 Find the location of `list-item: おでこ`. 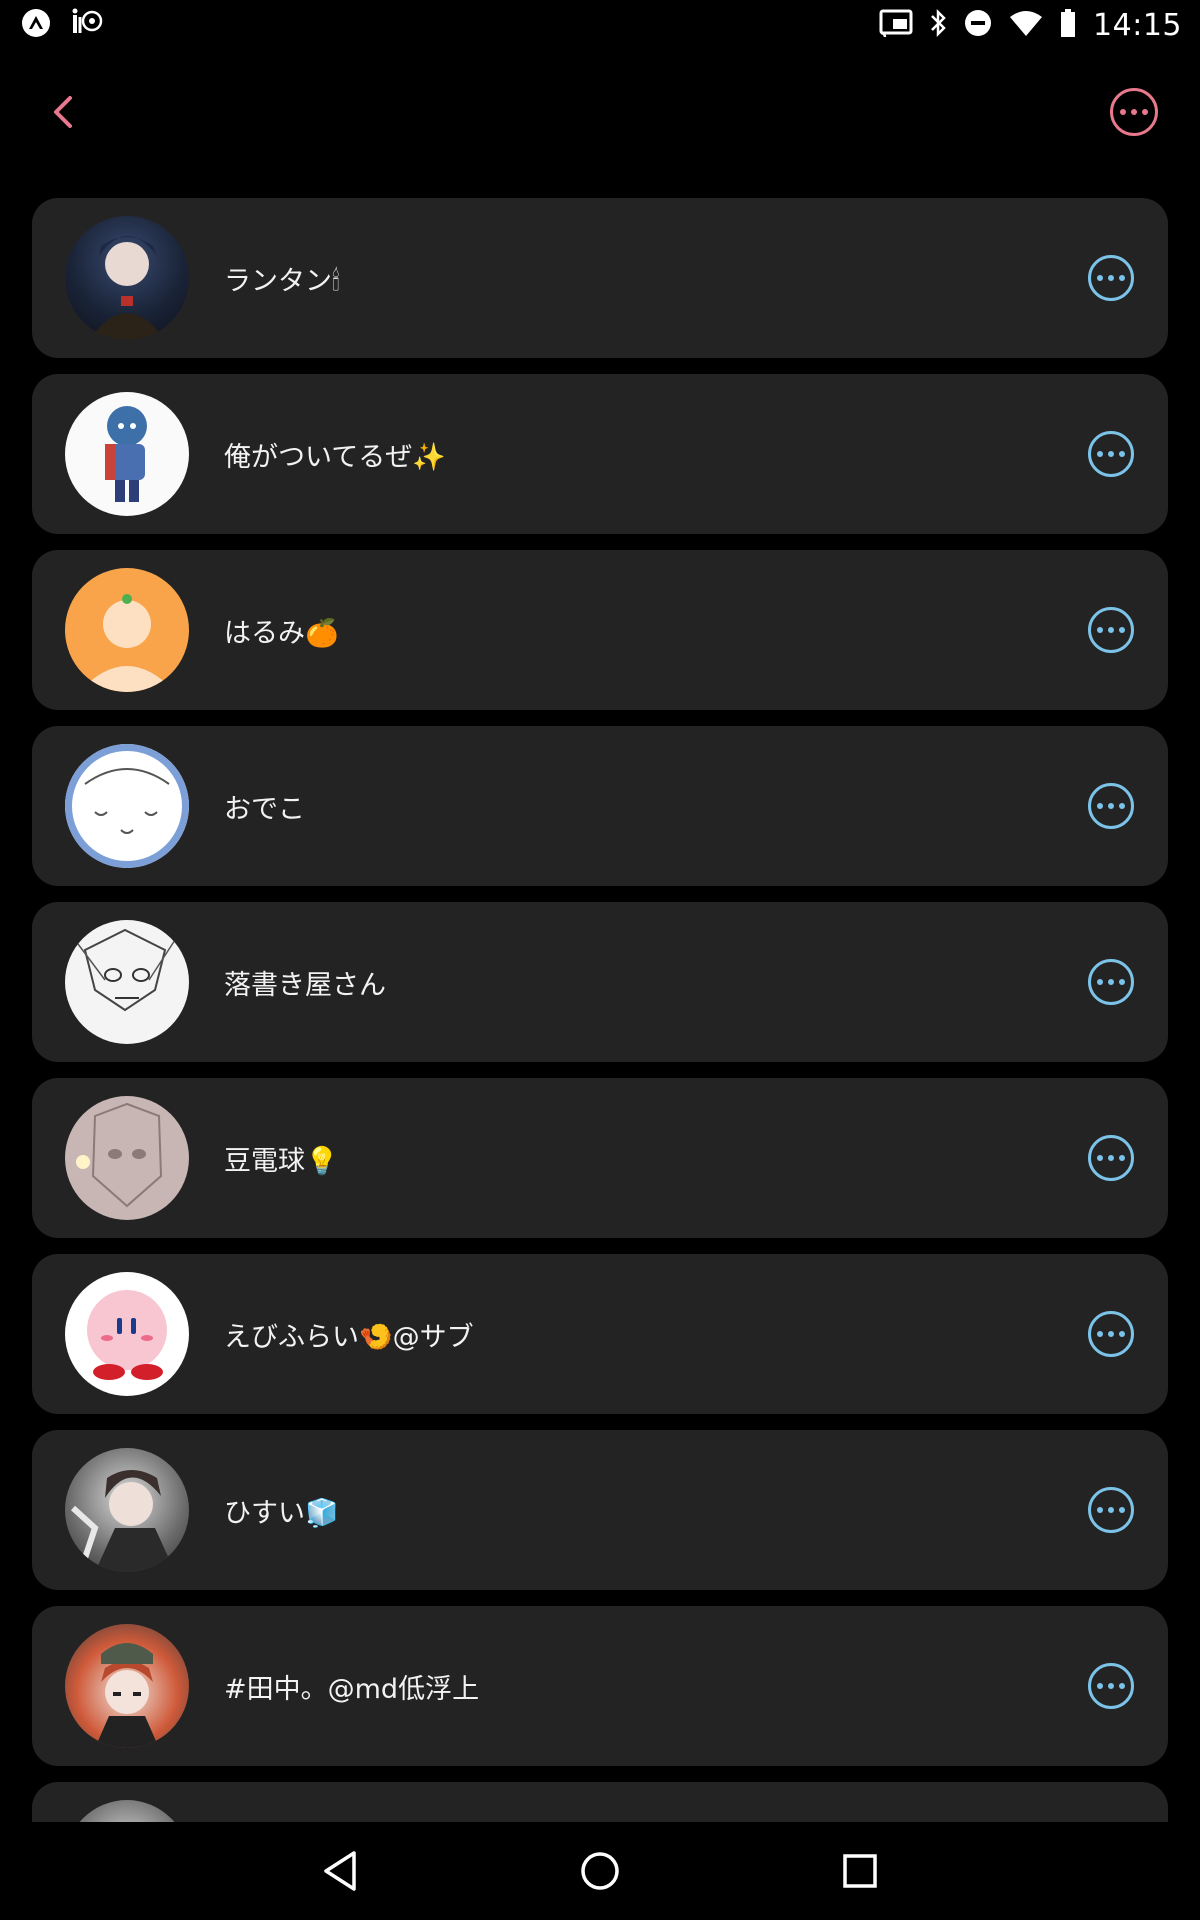

list-item: おでこ is located at coordinates (600, 806).